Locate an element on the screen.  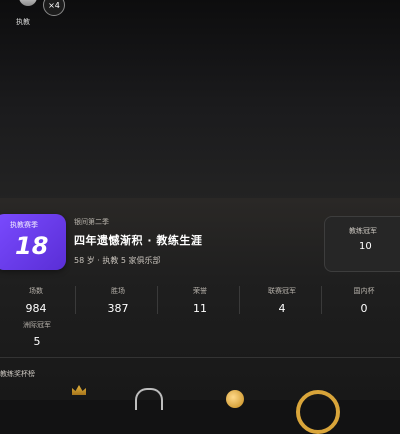
stat-value: 5 is located at coordinates (37, 341).